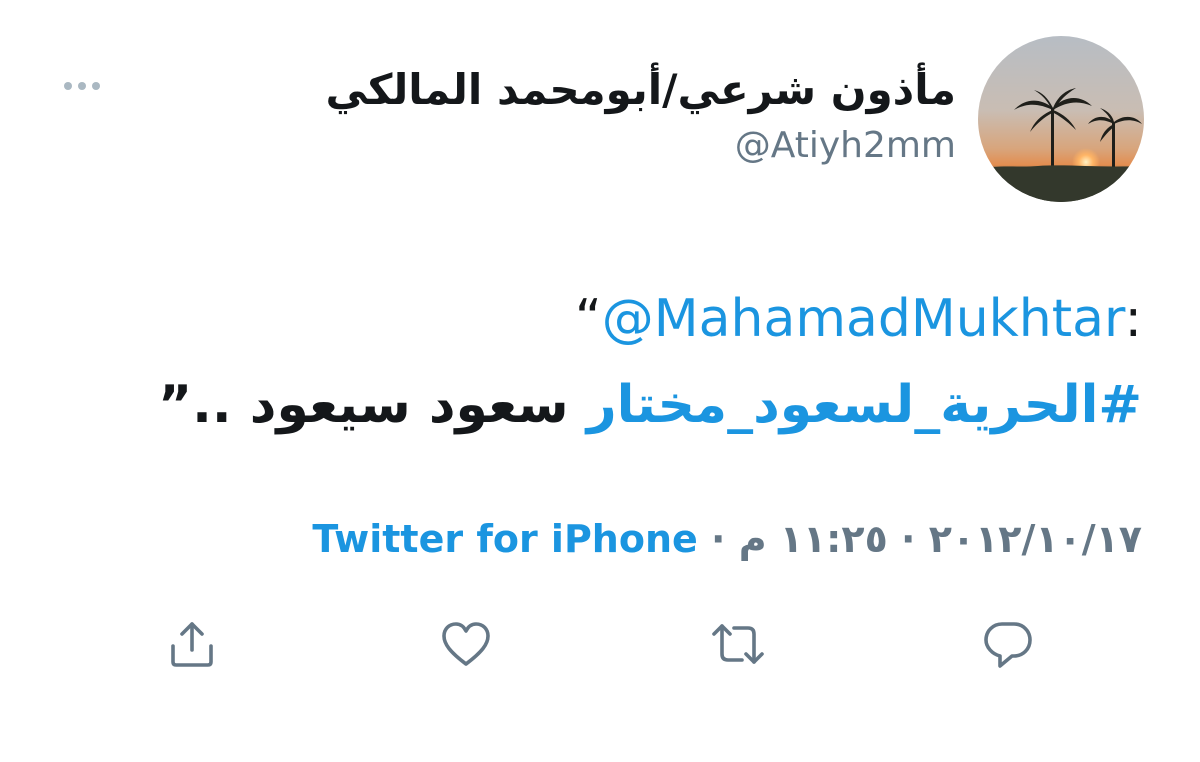  I want to click on user-handle: @Atiyh2mm, so click(641, 146).